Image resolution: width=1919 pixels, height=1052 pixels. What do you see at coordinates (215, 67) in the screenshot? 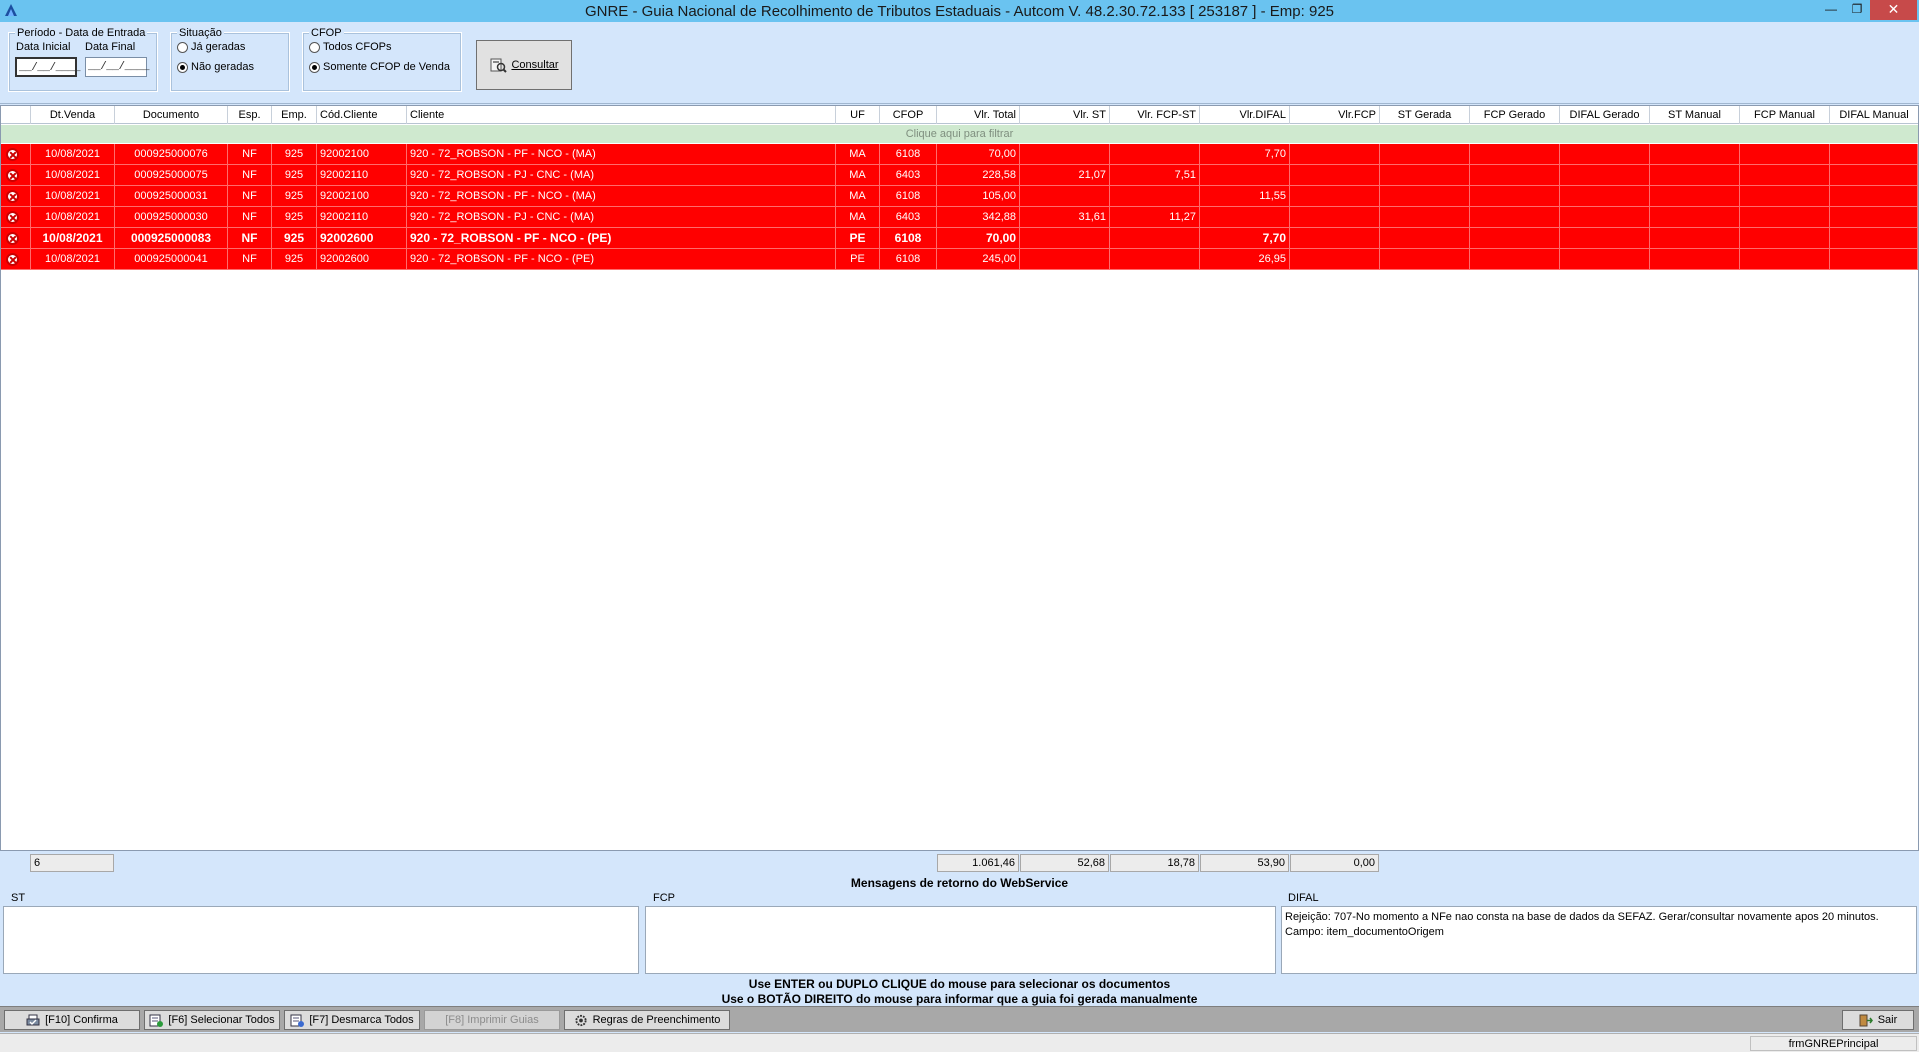
I see `radio-nao-geradas: Não geradas` at bounding box center [215, 67].